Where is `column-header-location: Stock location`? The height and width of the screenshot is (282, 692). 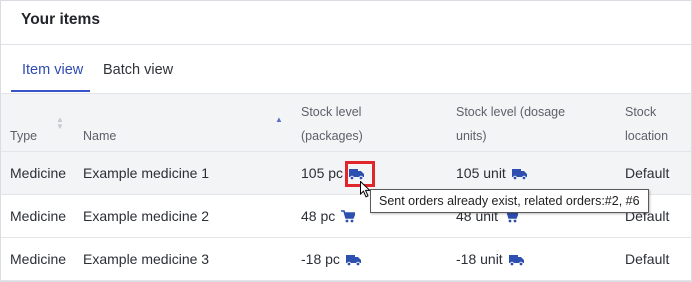
column-header-location: Stock location is located at coordinates (646, 124).